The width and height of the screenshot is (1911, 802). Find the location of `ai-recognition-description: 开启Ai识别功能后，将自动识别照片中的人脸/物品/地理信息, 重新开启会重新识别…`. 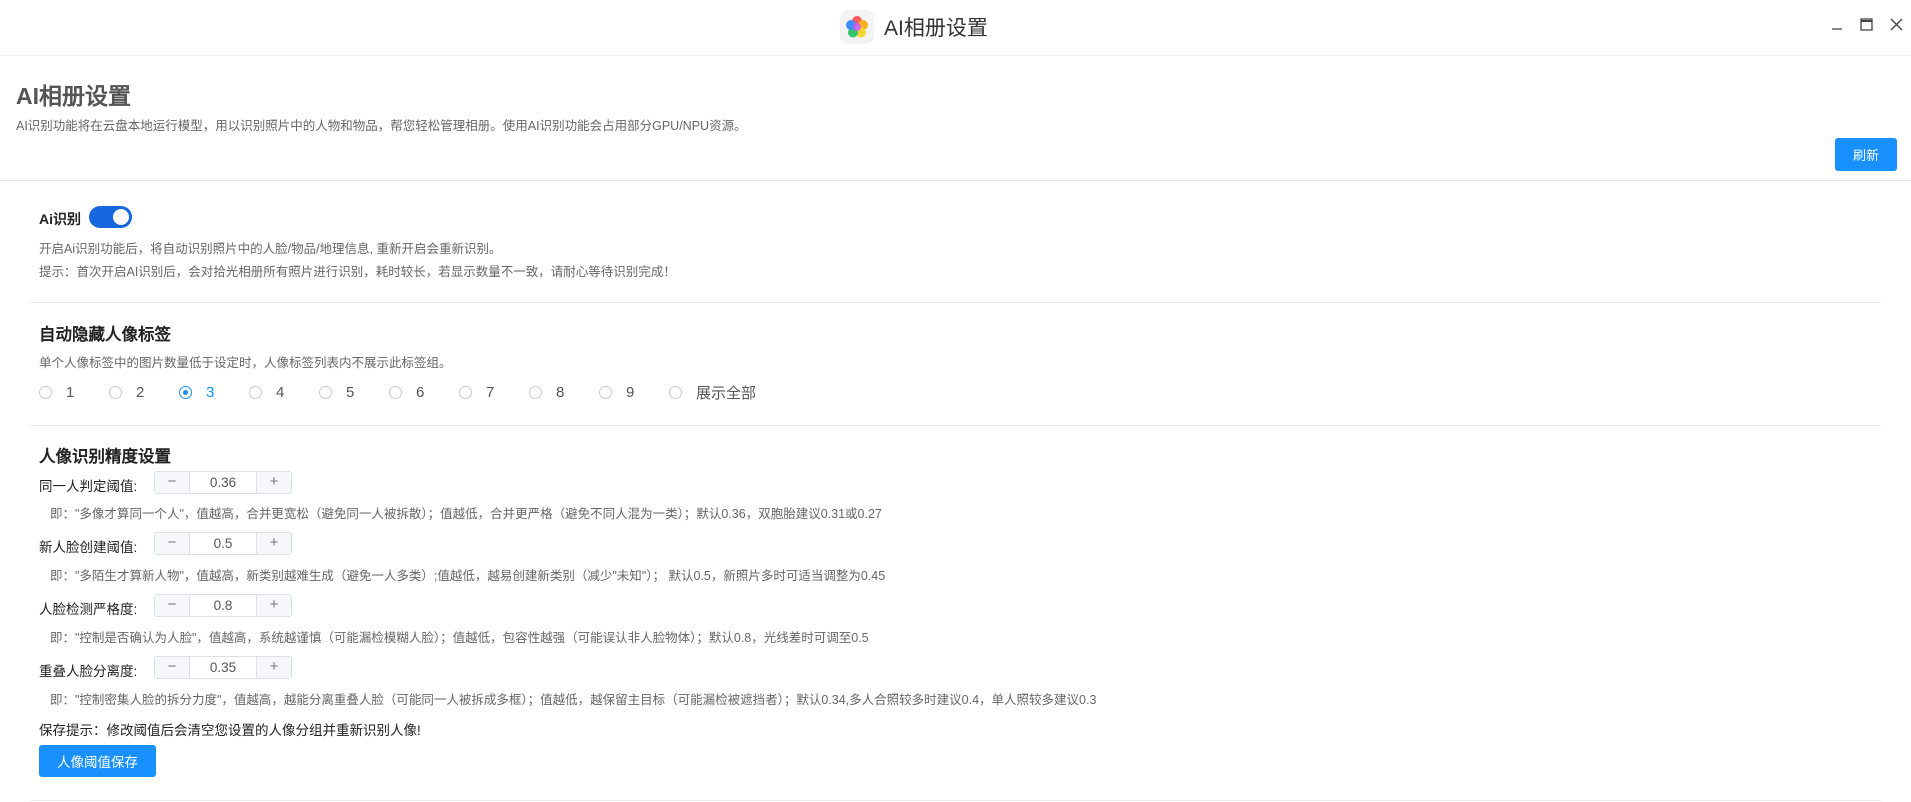

ai-recognition-description: 开启Ai识别功能后，将自动识别照片中的人脸/物品/地理信息, 重新开启会重新识别… is located at coordinates (270, 249).